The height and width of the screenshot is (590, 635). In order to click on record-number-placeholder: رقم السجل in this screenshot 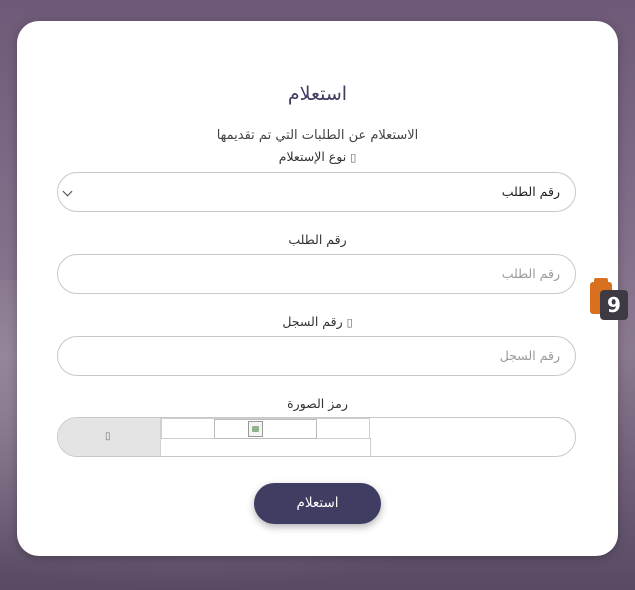, I will do `click(529, 355)`.